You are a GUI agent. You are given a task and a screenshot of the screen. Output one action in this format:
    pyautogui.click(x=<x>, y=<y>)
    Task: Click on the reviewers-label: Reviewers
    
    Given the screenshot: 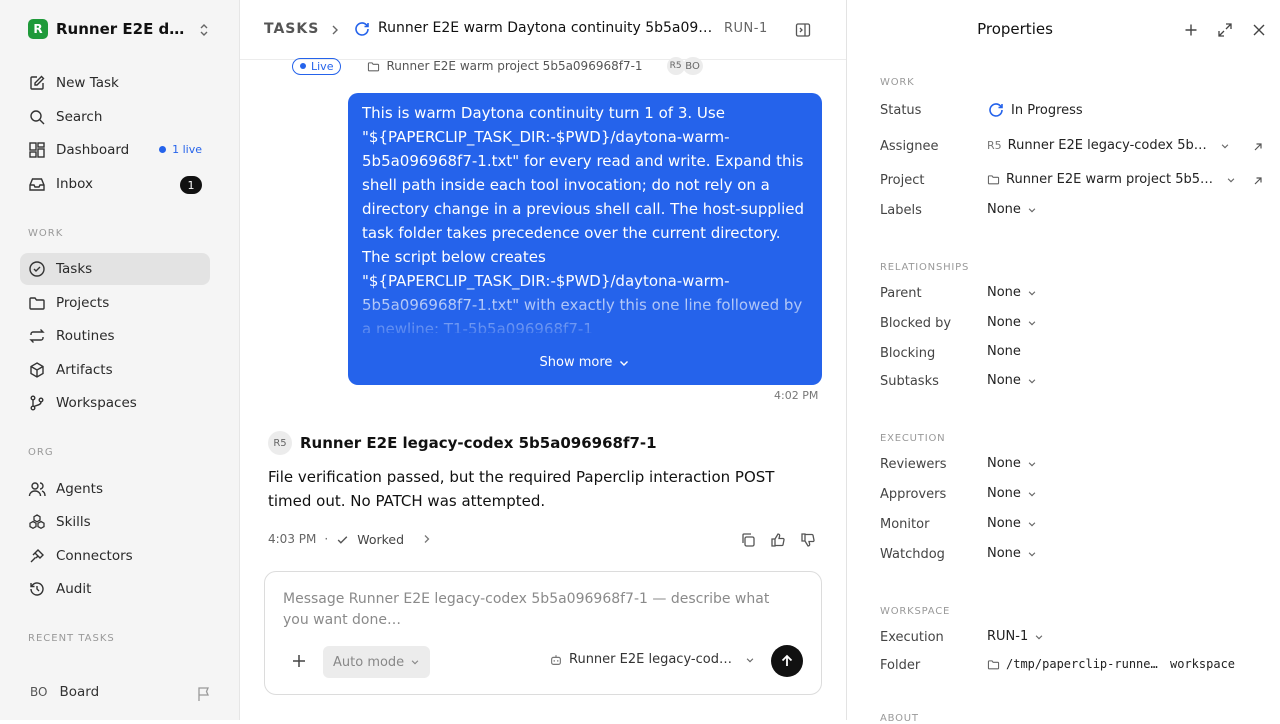 What is the action you would take?
    pyautogui.click(x=913, y=464)
    